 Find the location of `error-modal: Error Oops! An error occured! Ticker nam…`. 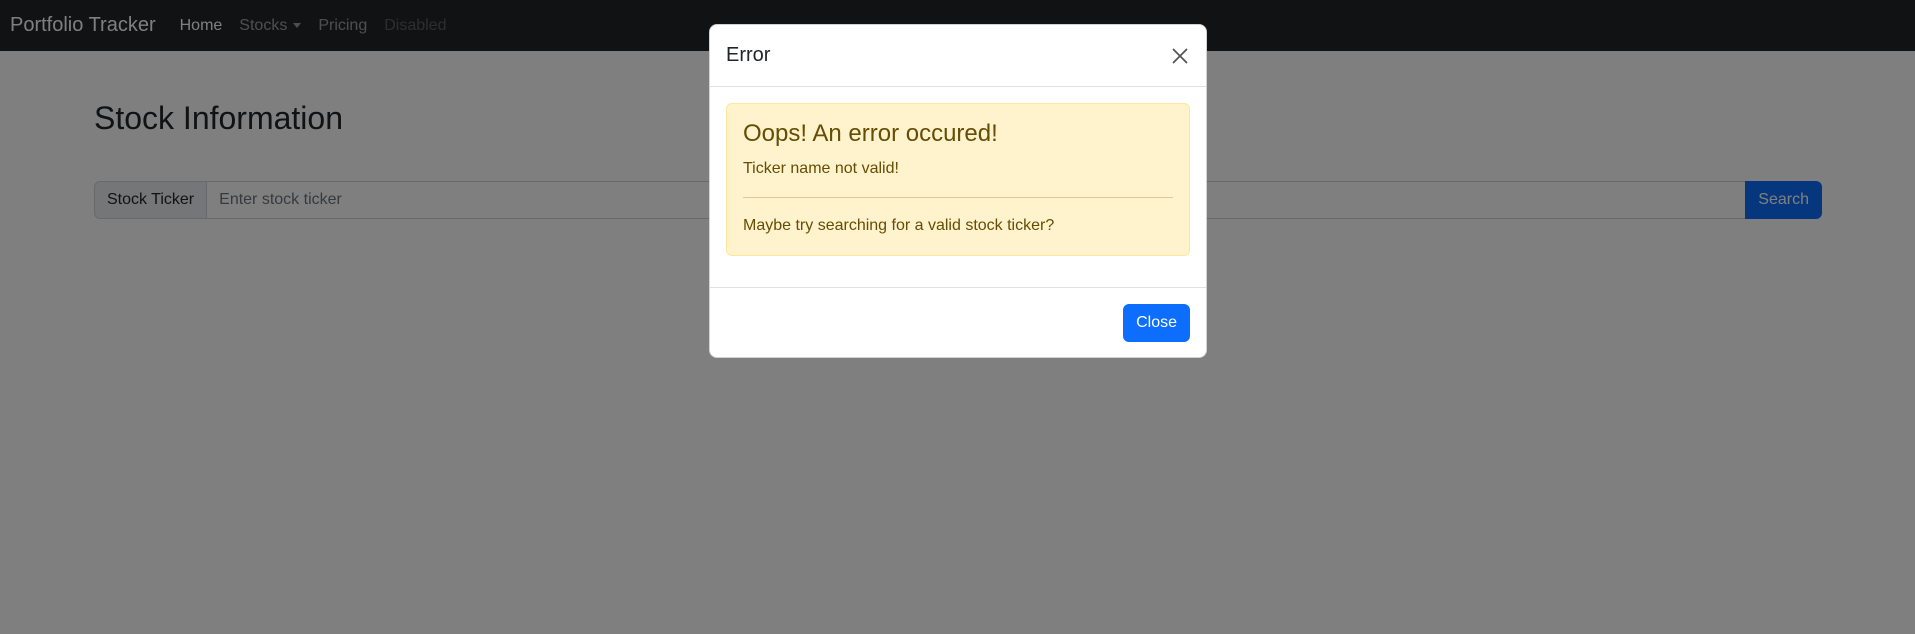

error-modal: Error Oops! An error occured! Ticker nam… is located at coordinates (958, 191).